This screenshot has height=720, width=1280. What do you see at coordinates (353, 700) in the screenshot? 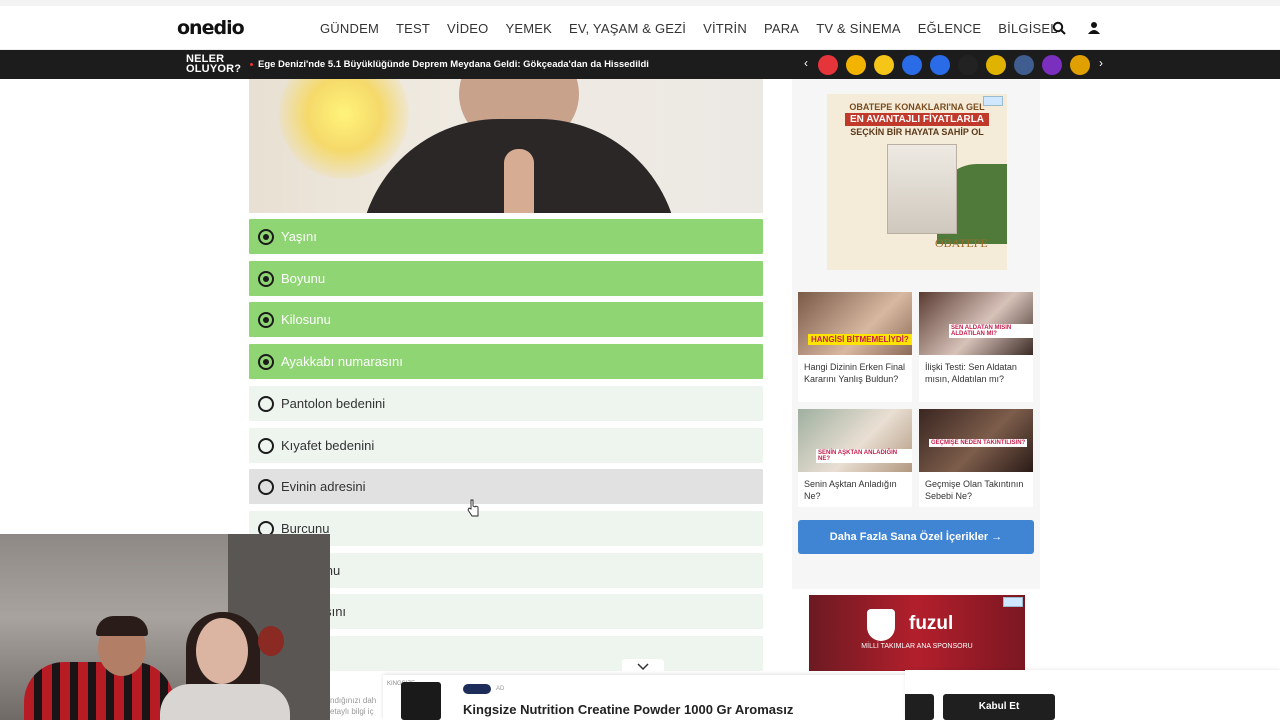
I see `consent-snippet-line1: ndığınızı dah` at bounding box center [353, 700].